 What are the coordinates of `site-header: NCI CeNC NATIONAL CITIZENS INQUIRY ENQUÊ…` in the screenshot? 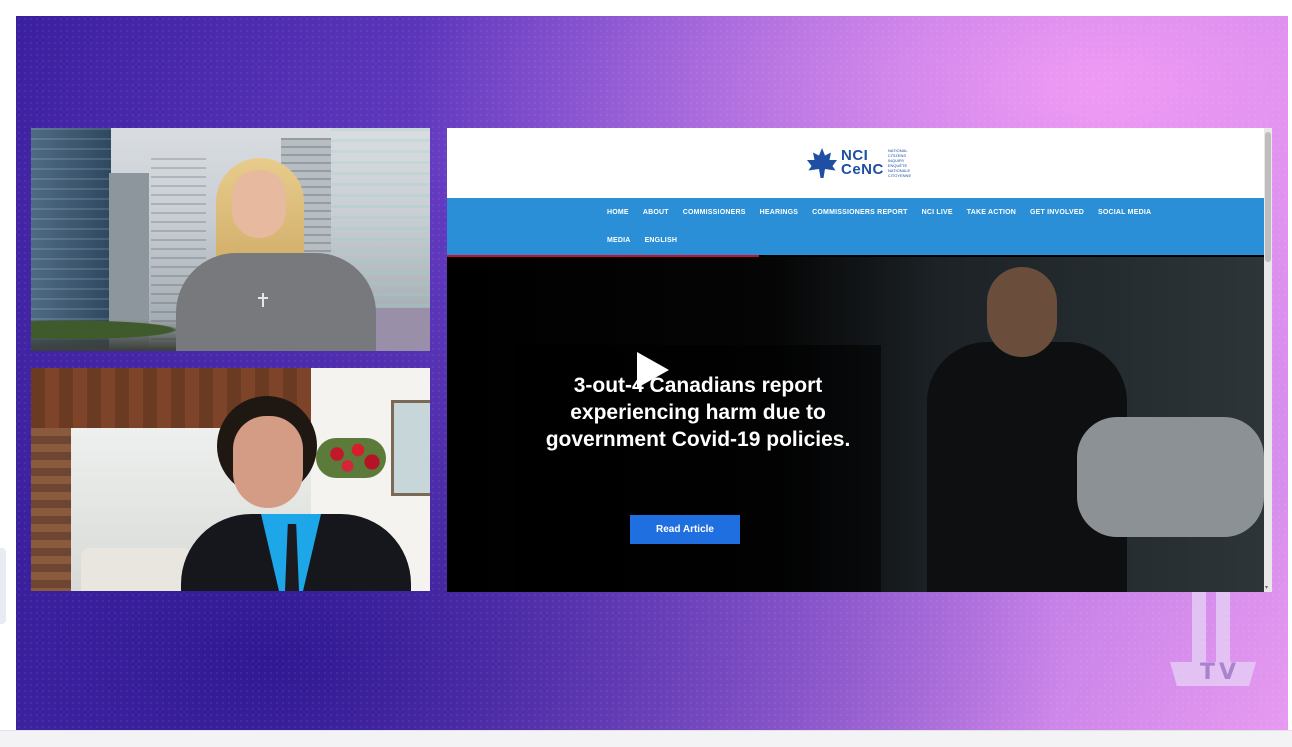 It's located at (855, 163).